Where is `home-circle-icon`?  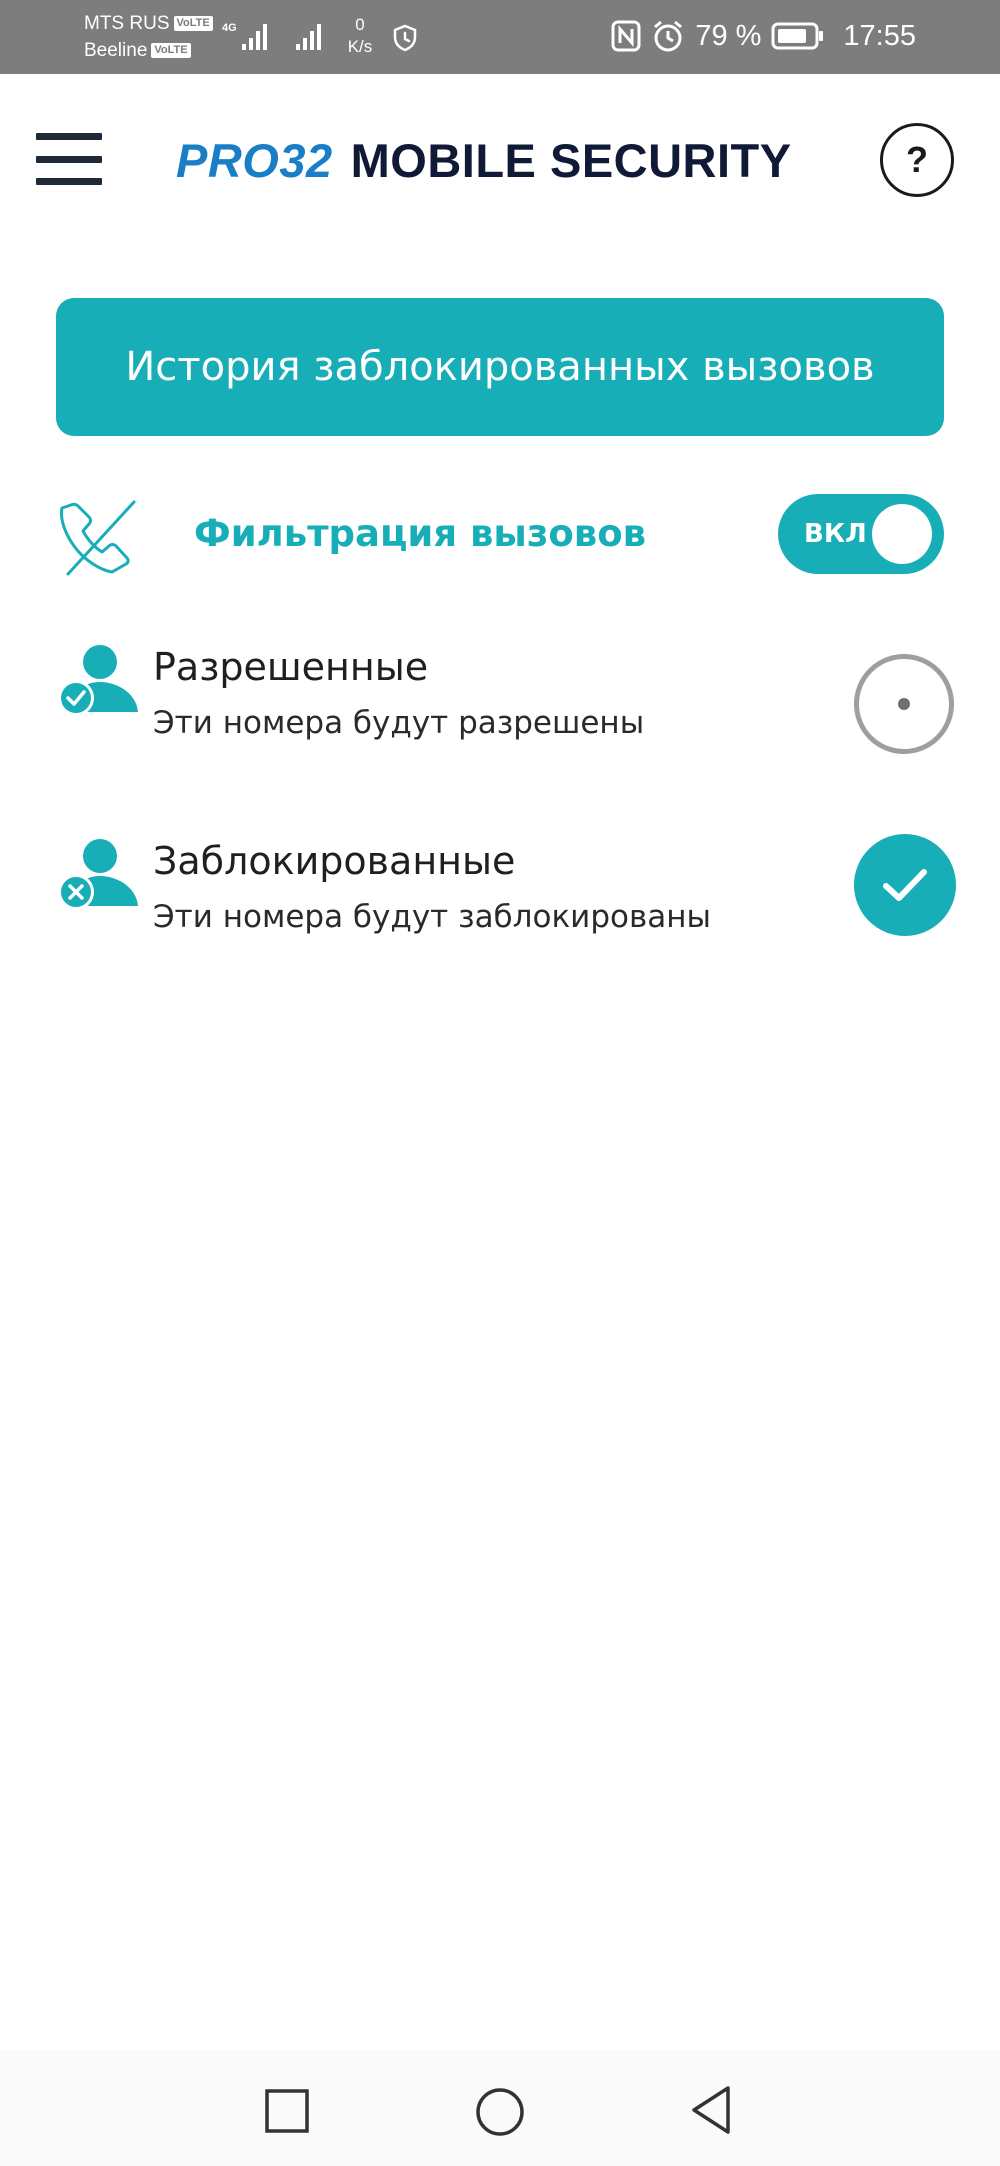
home-circle-icon is located at coordinates (500, 2112).